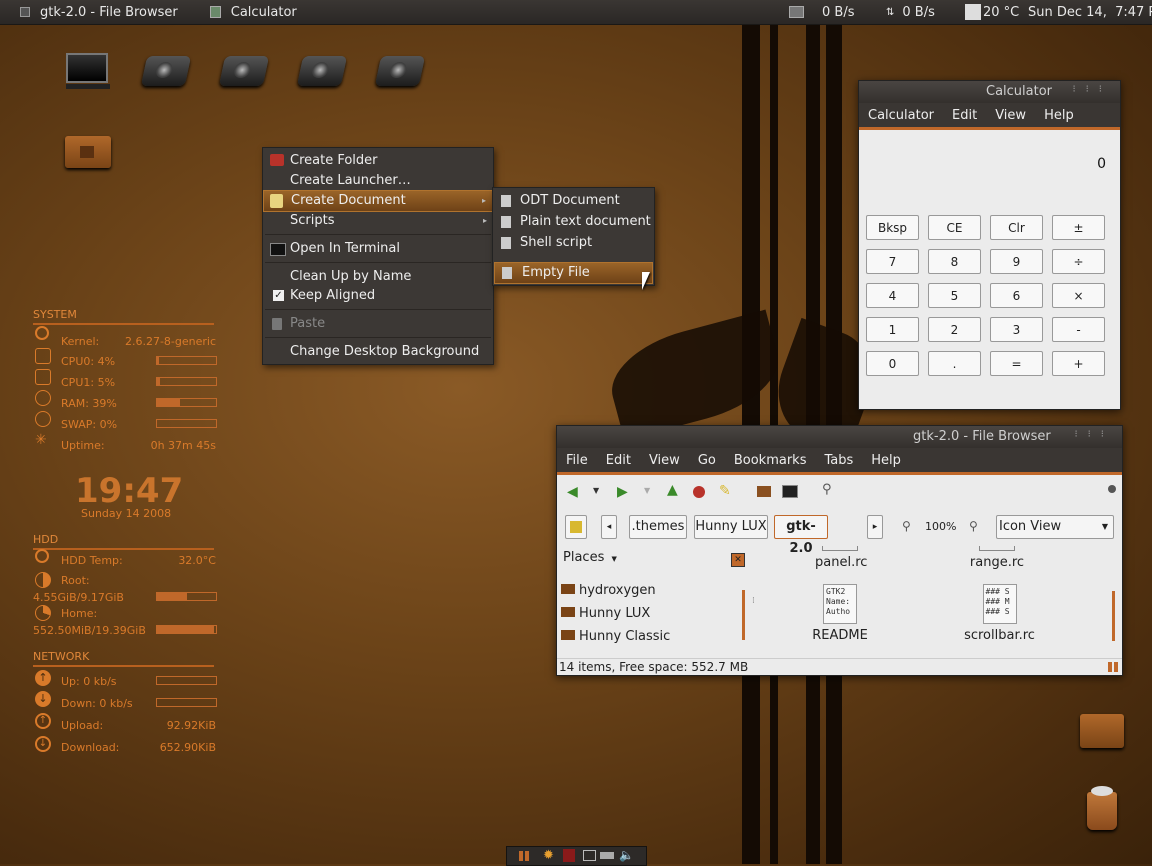 Image resolution: width=1152 pixels, height=866 pixels. What do you see at coordinates (901, 115) in the screenshot?
I see `menu-calculator: Calculator` at bounding box center [901, 115].